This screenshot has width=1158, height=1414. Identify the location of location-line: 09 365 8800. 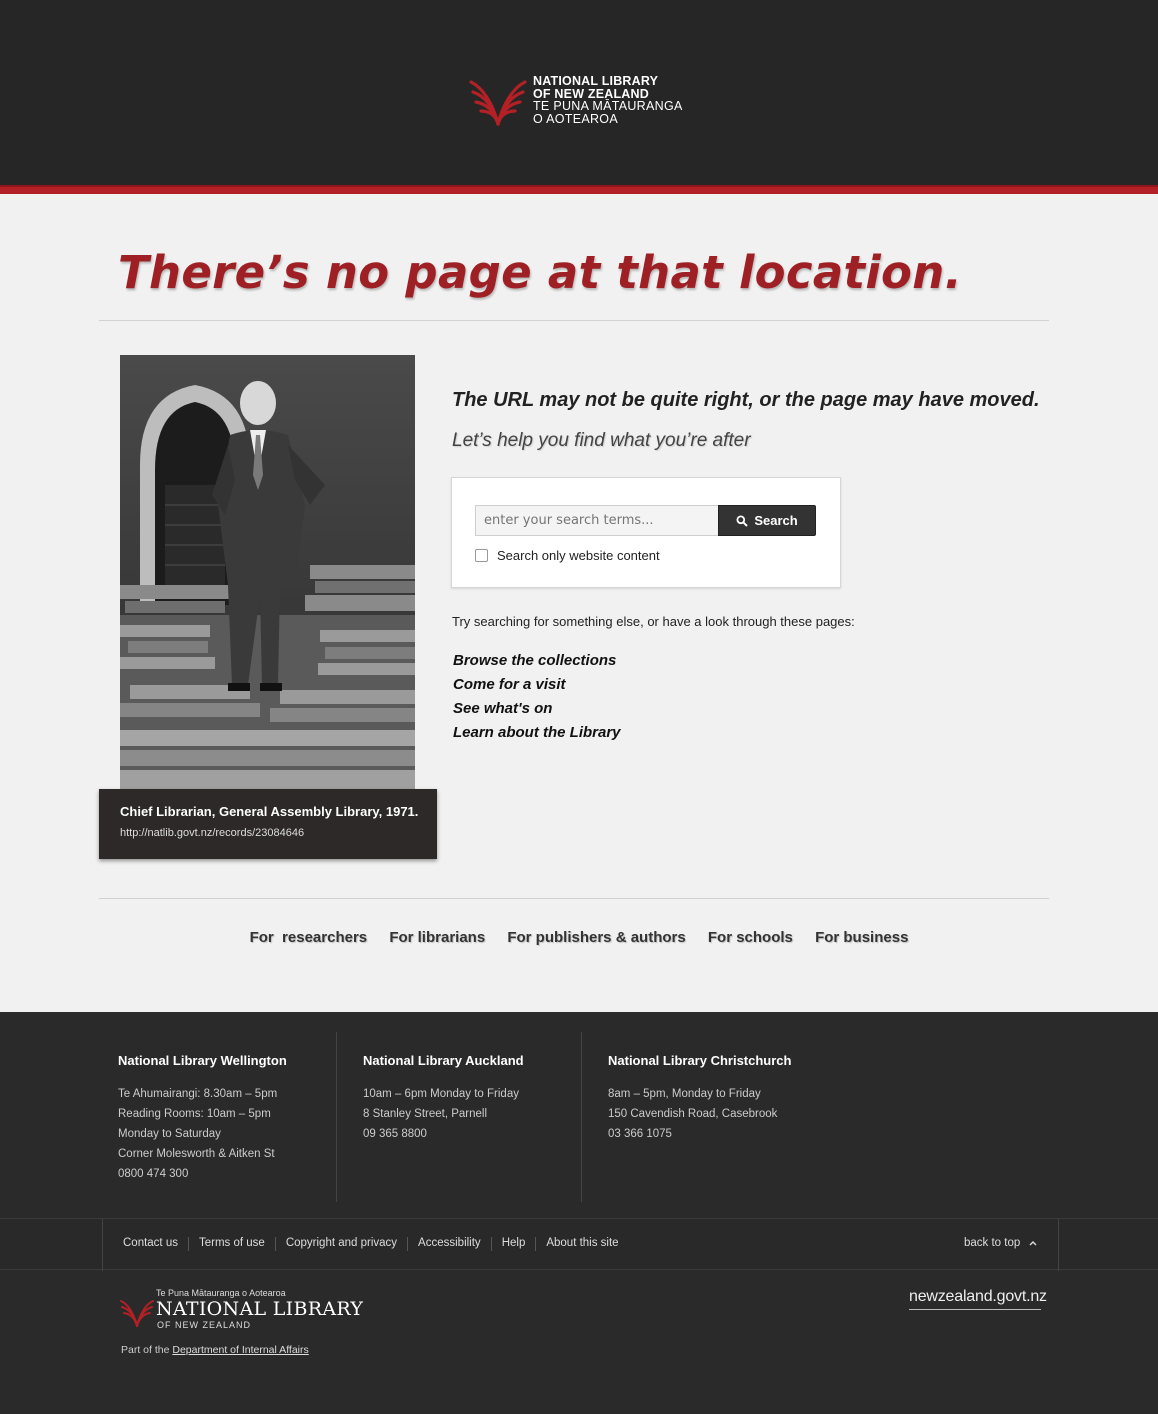
(395, 1134).